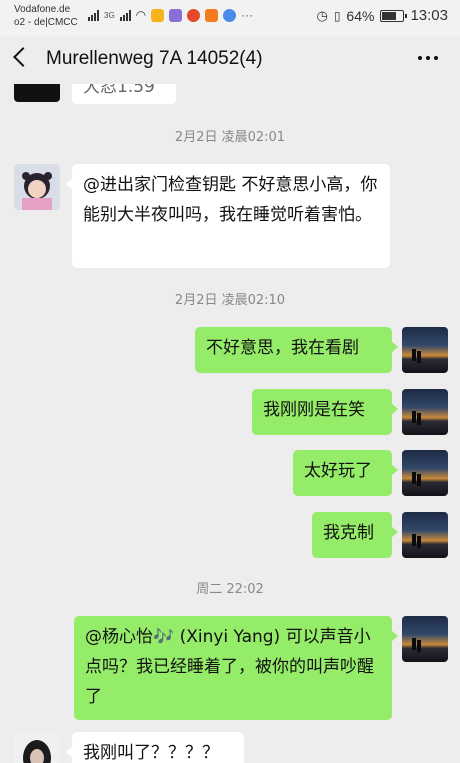  Describe the element at coordinates (394, 15) in the screenshot. I see `battery-icon` at that location.